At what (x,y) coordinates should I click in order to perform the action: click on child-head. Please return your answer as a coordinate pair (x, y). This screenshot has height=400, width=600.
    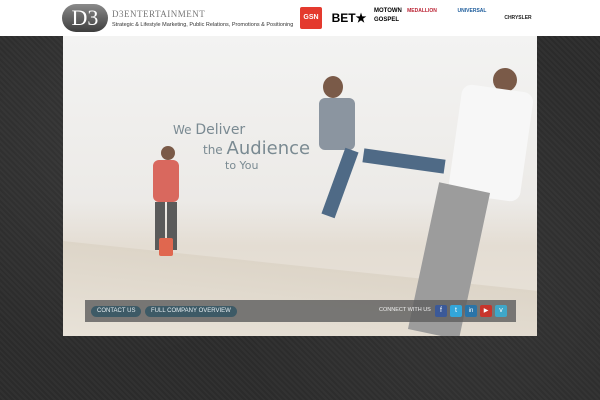
    Looking at the image, I should click on (333, 87).